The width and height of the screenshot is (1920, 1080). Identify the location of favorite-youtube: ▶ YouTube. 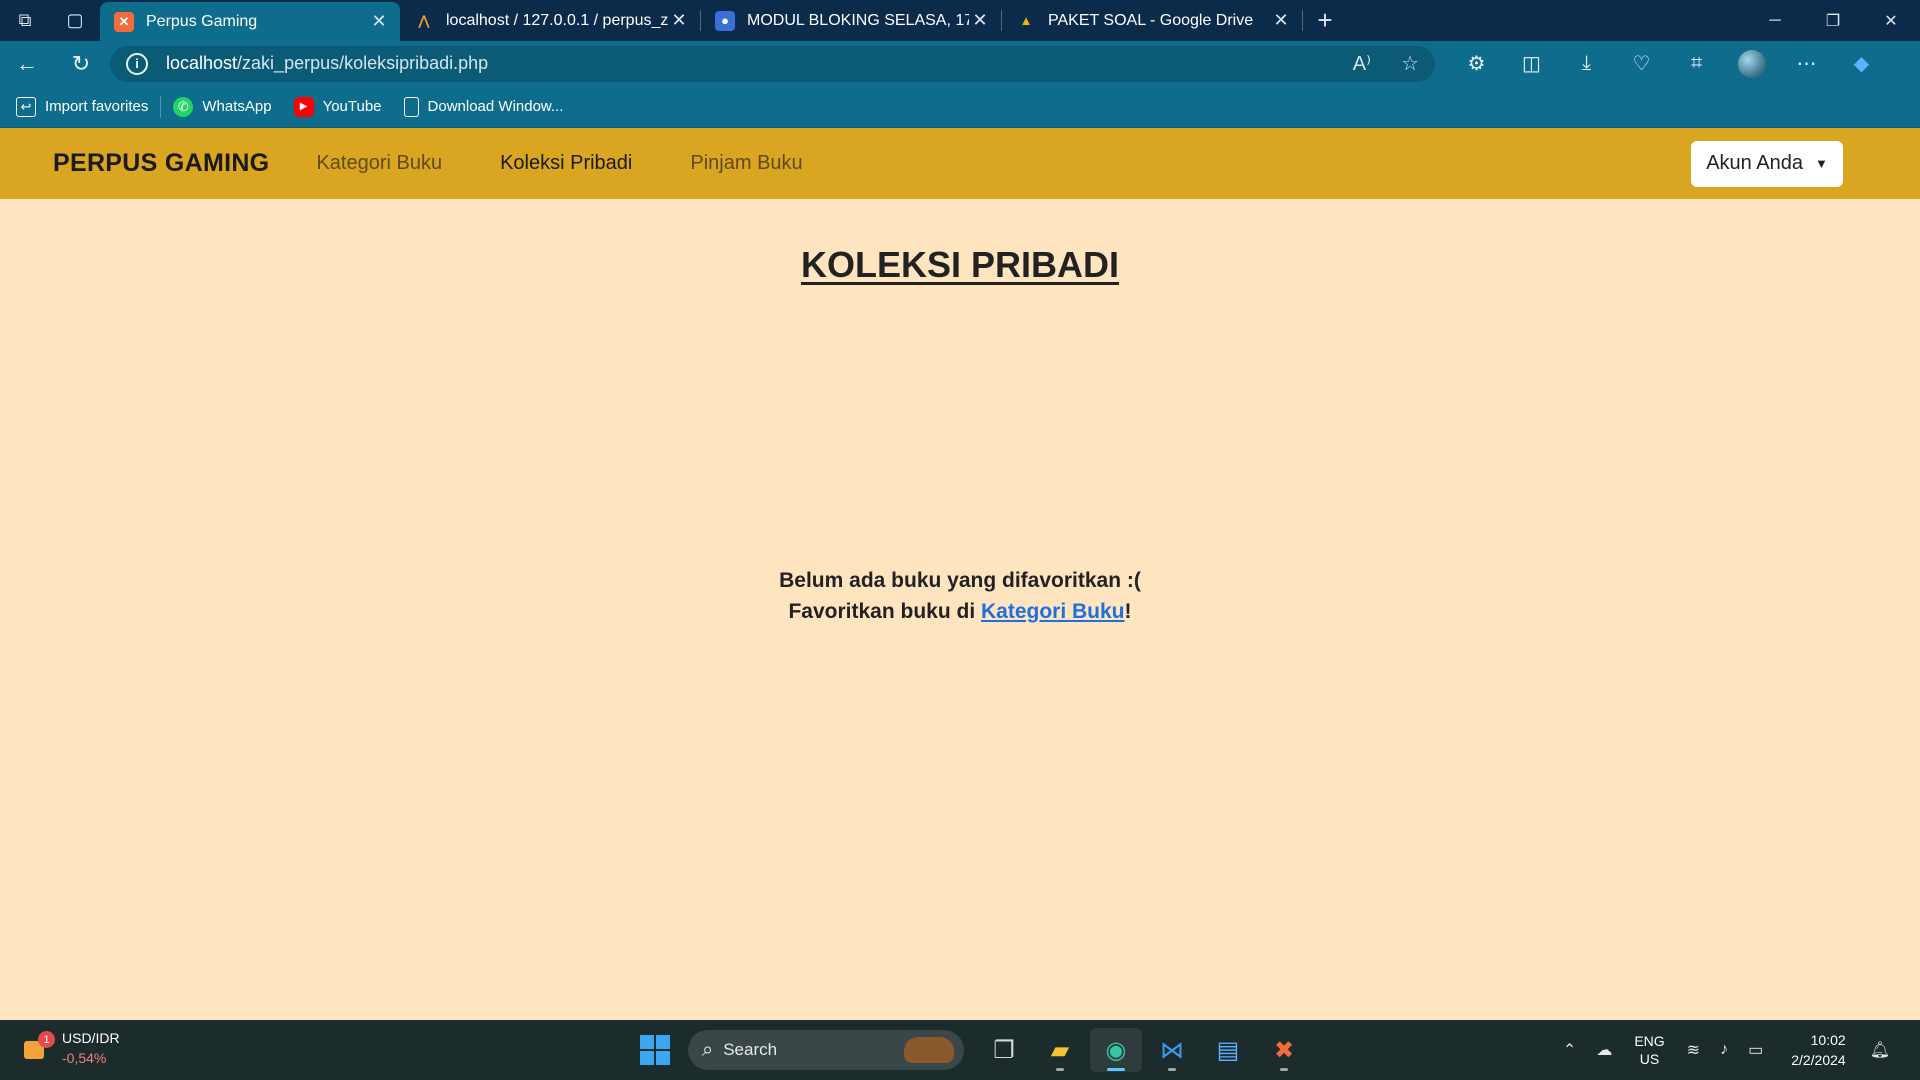
(337, 106).